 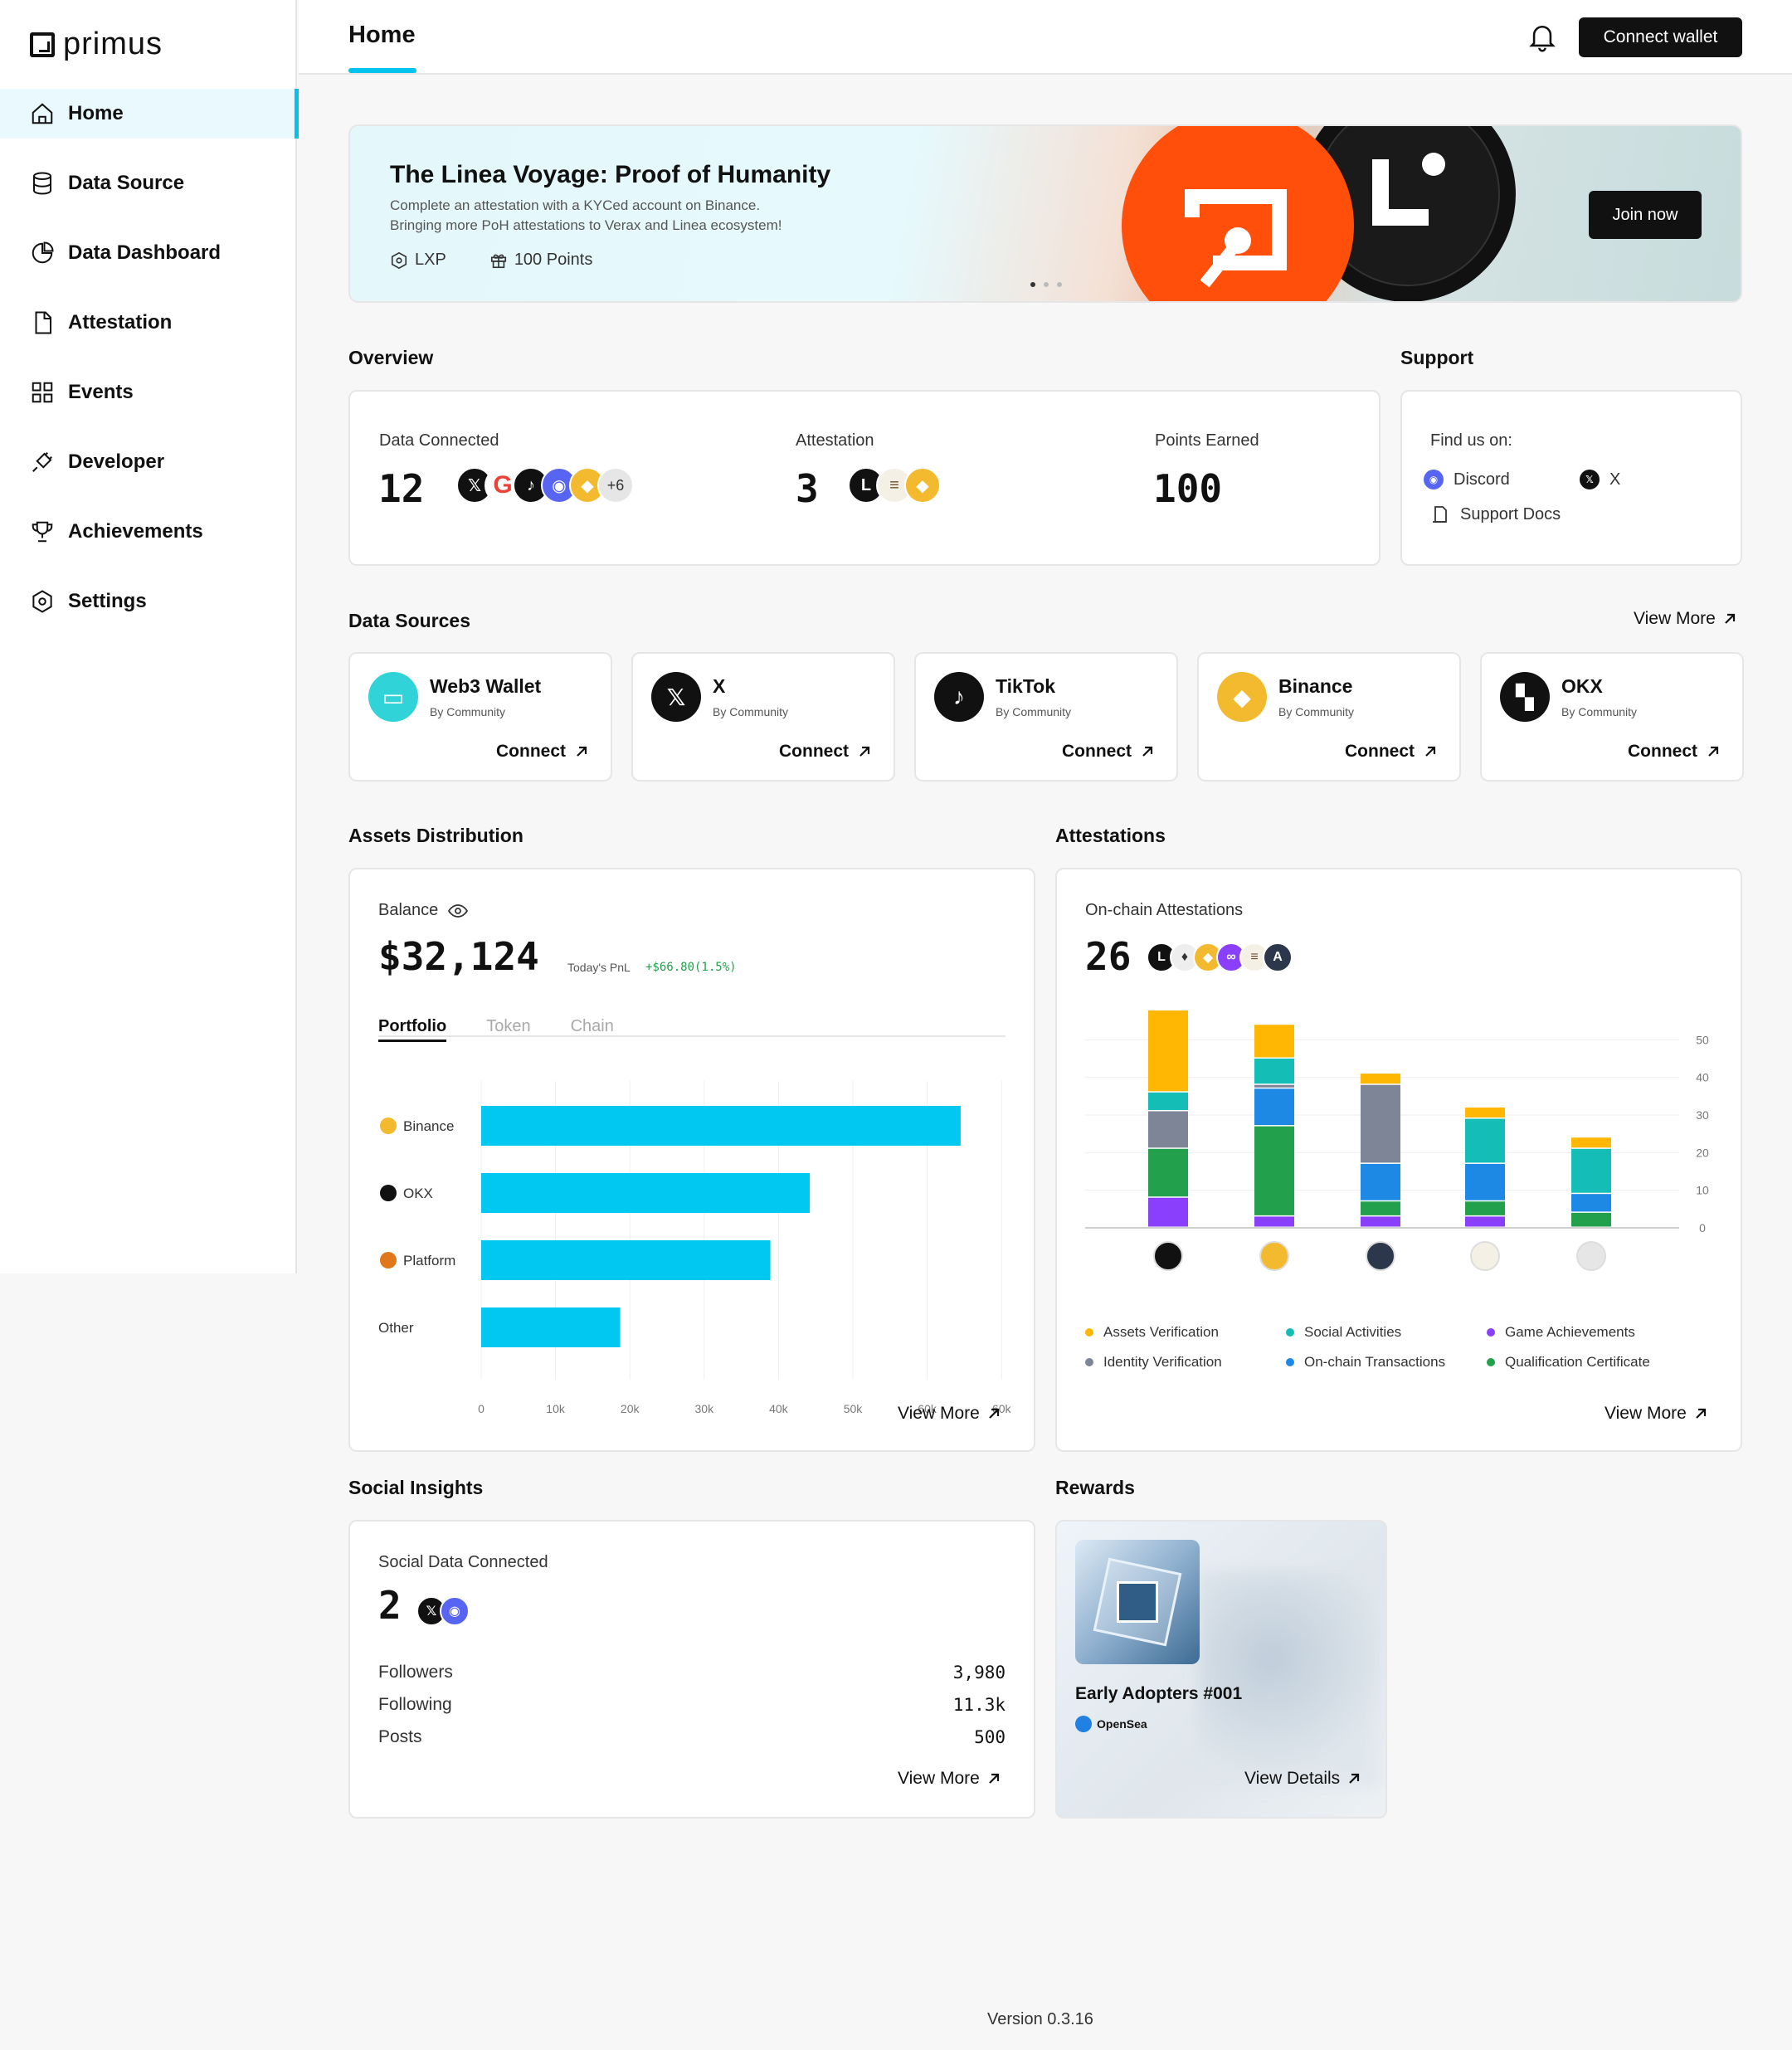 I want to click on balance-label-row: Balance, so click(x=423, y=910).